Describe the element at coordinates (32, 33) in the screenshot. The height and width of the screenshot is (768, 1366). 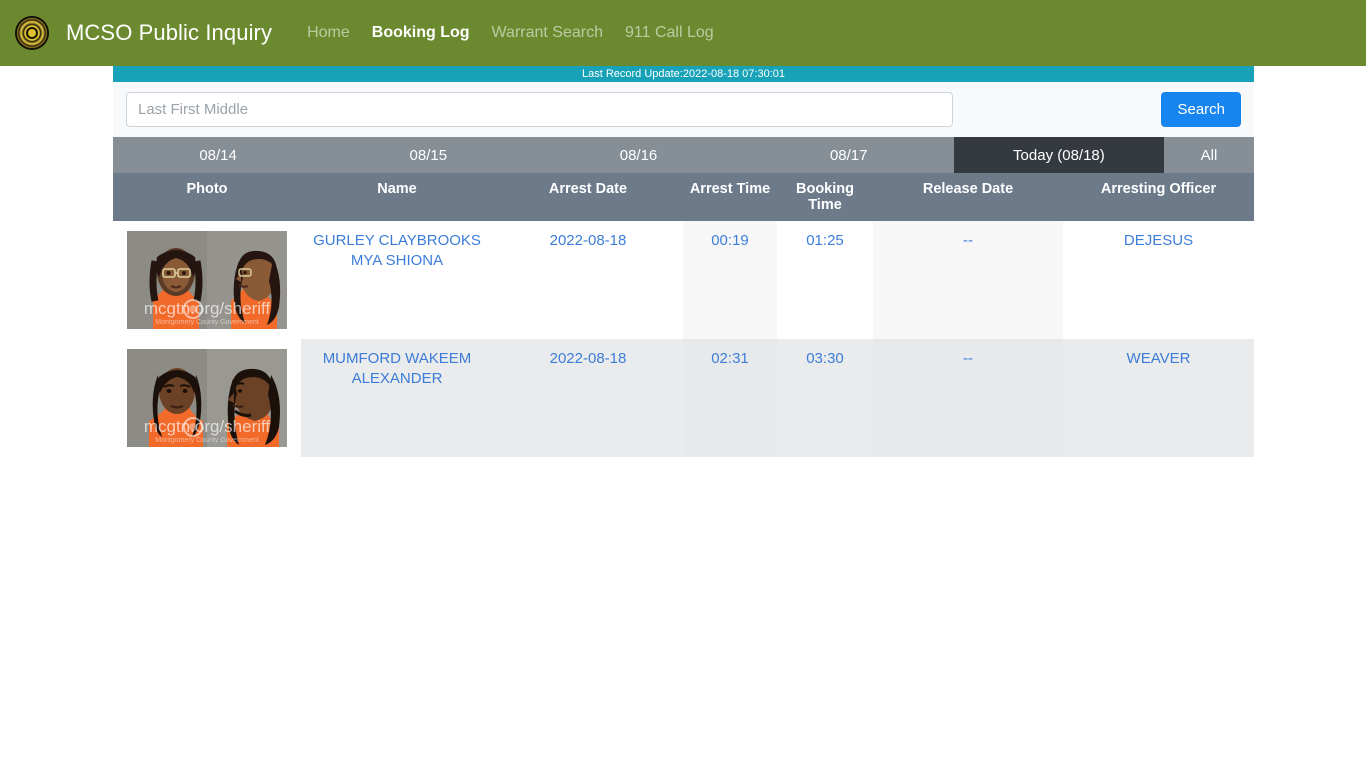
I see `sheriff-badge-icon` at that location.